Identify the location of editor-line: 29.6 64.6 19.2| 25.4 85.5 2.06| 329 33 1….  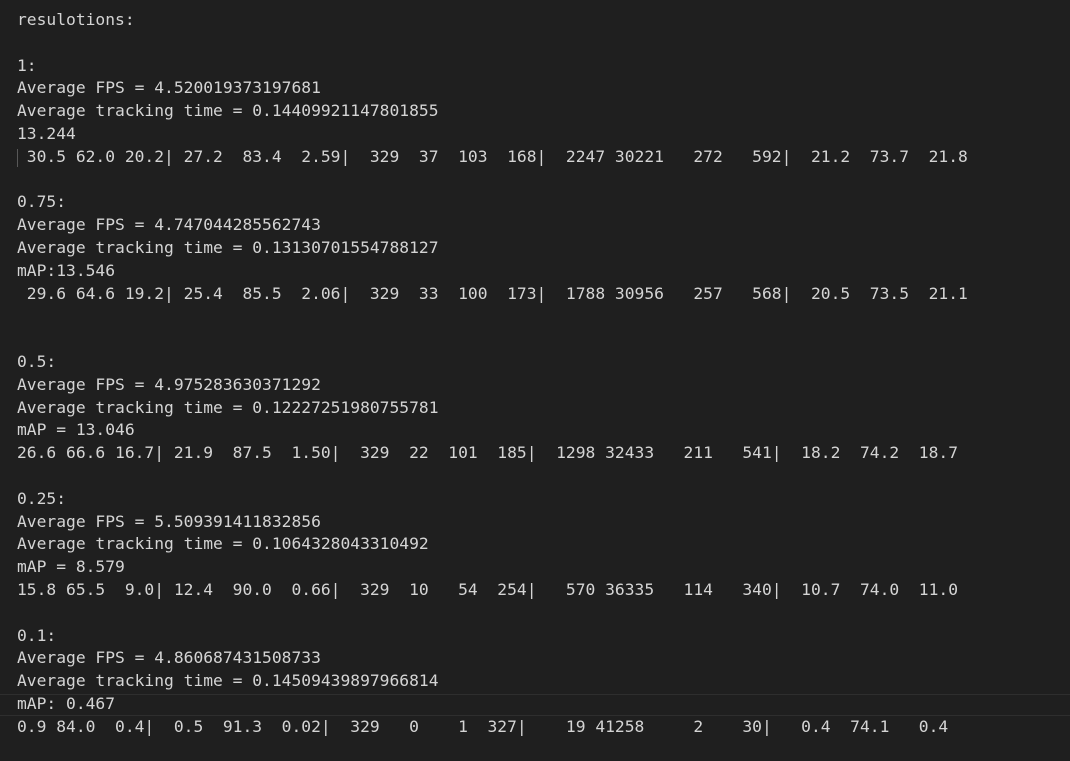
(492, 293).